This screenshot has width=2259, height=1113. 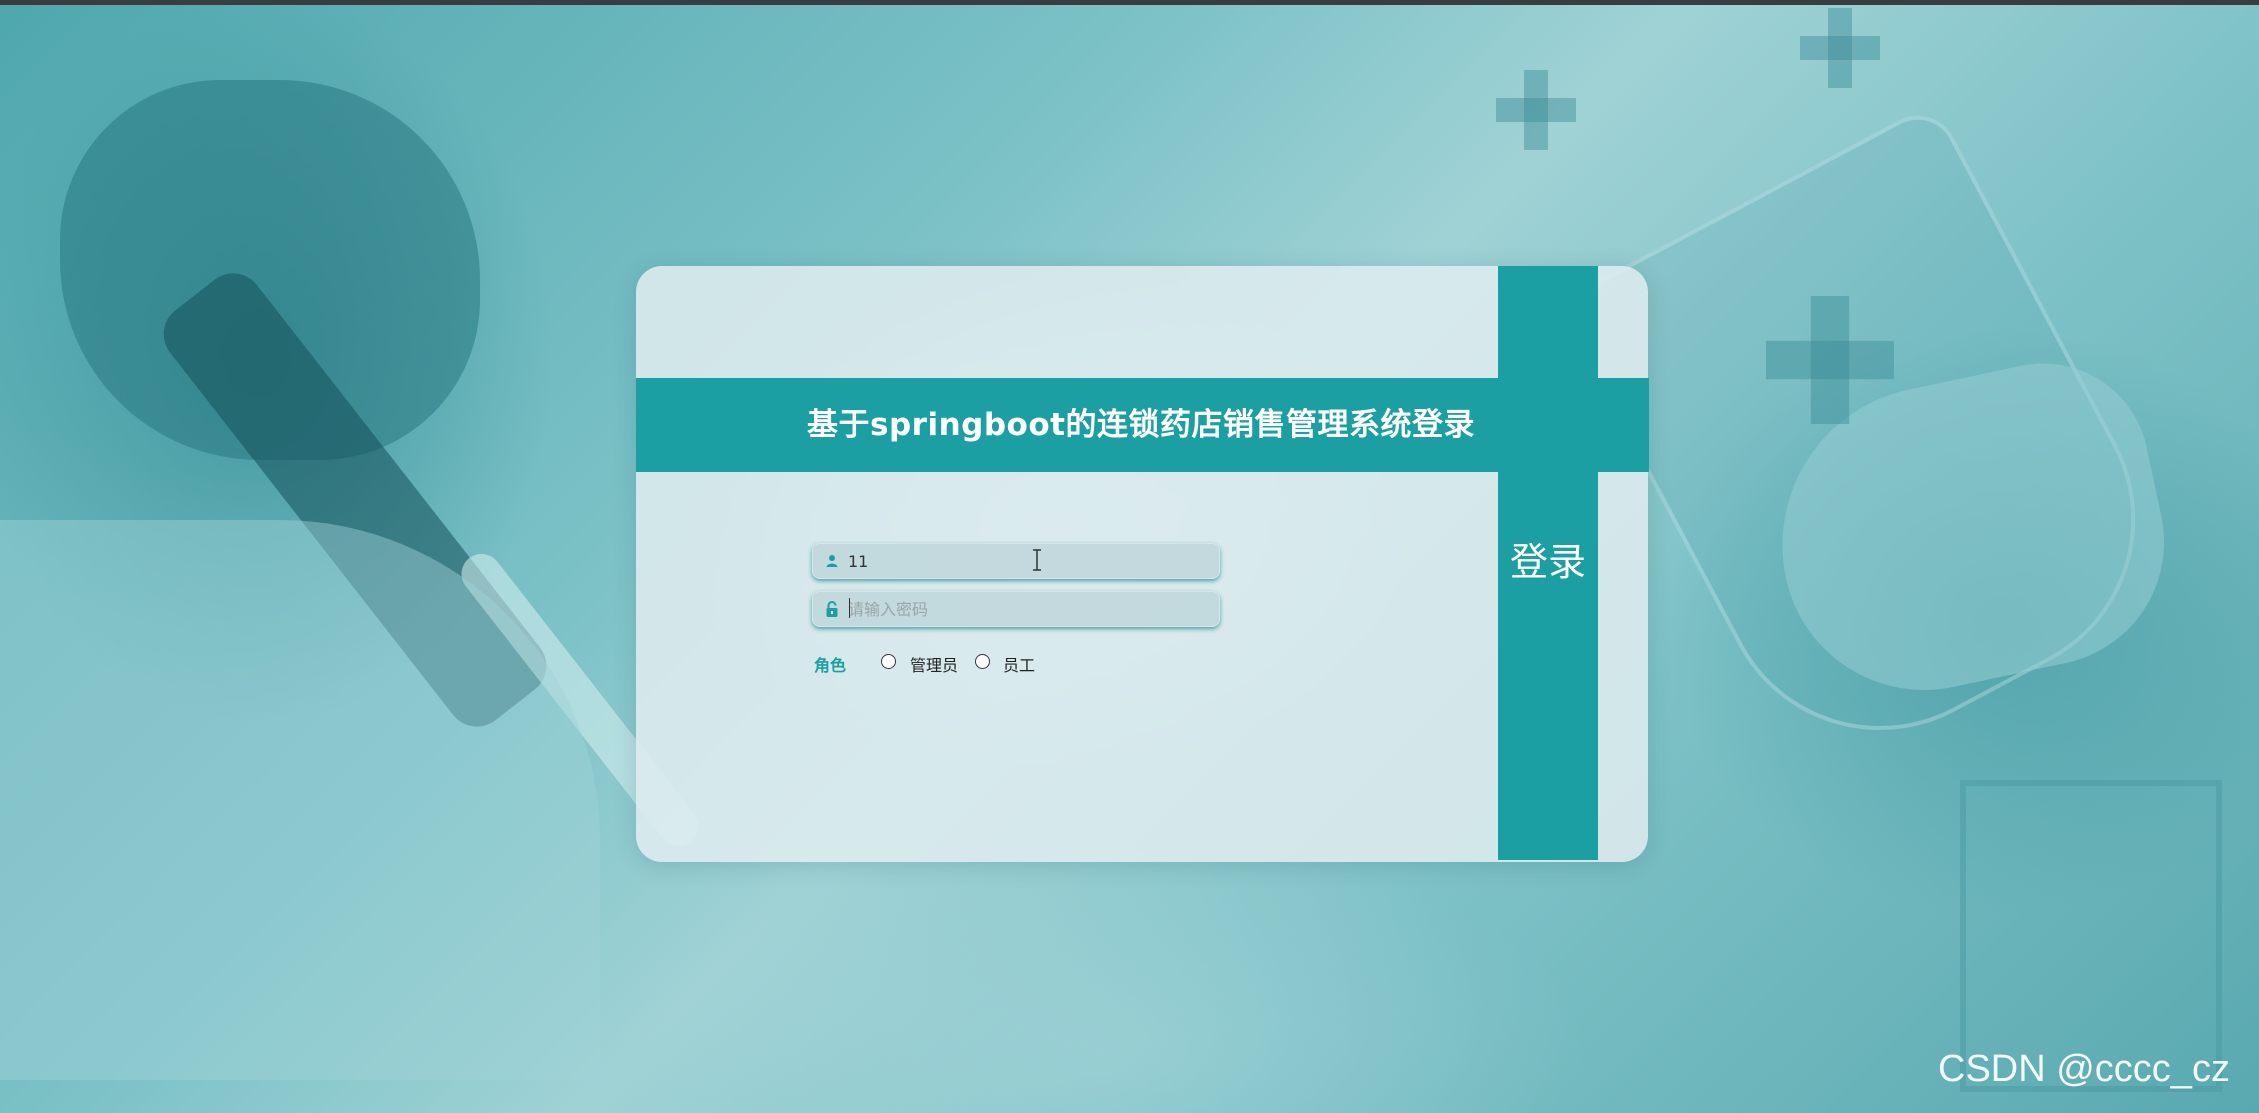 I want to click on window-top-edge, so click(x=1129, y=2).